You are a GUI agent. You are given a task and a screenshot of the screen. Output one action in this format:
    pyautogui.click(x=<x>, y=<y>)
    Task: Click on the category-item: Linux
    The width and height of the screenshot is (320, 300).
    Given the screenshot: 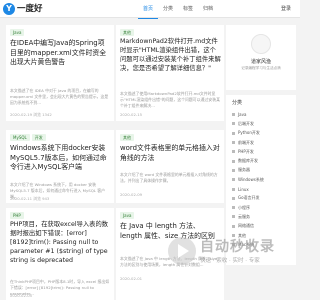 What is the action you would take?
    pyautogui.click(x=248, y=188)
    